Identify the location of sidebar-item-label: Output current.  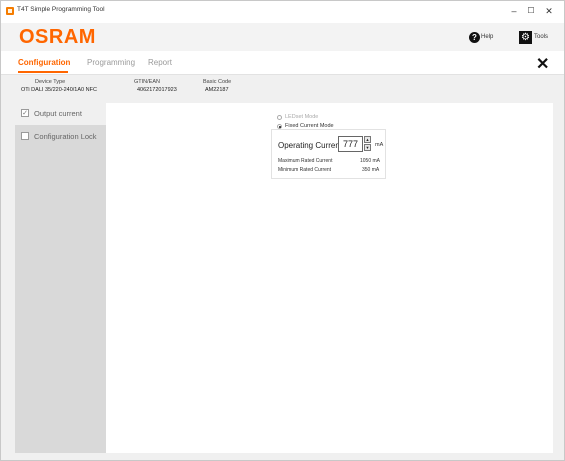
(58, 113).